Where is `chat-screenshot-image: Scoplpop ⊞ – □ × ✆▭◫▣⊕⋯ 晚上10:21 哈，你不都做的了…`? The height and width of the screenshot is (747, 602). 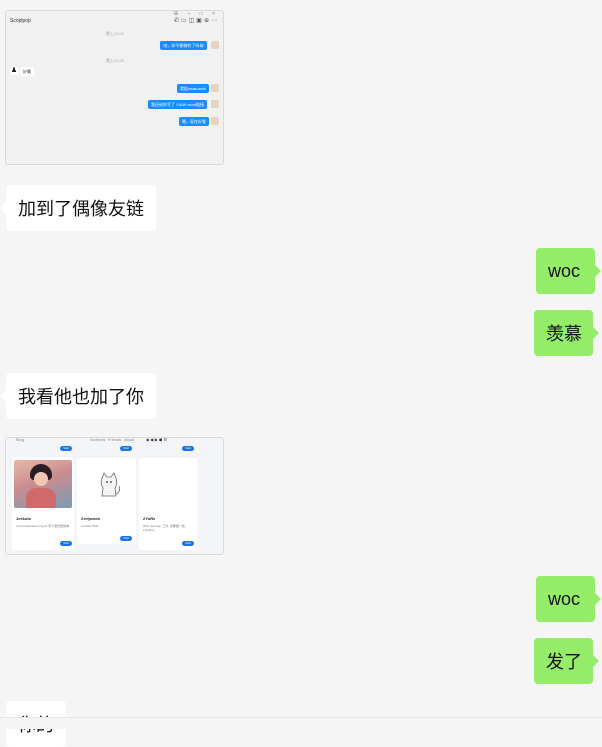
chat-screenshot-image: Scoplpop ⊞ – □ × ✆▭◫▣⊕⋯ 晚上10:21 哈，你不都做的了… is located at coordinates (114, 87).